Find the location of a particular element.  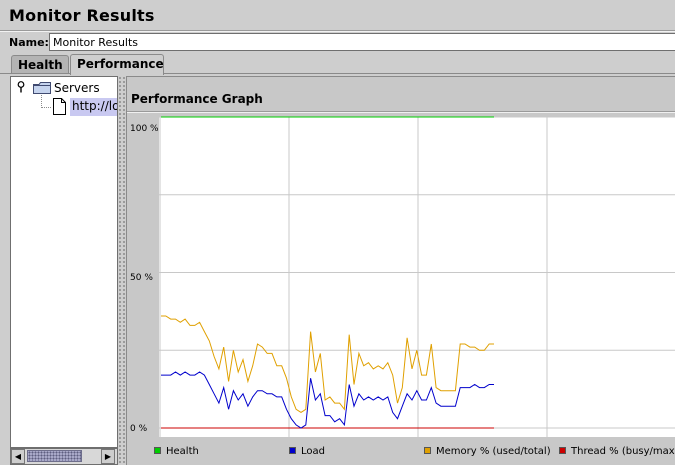

y-tick-label: 100 % is located at coordinates (144, 129).